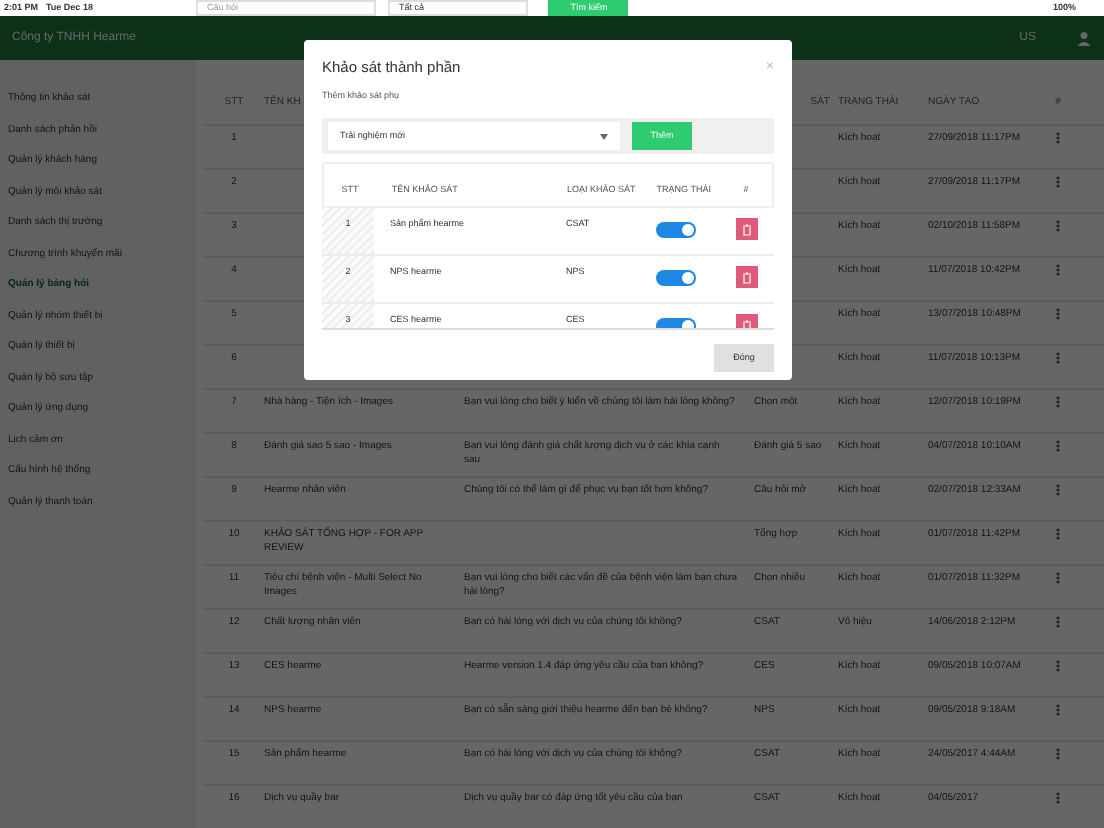 Image resolution: width=1104 pixels, height=828 pixels. I want to click on caret-icon, so click(604, 136).